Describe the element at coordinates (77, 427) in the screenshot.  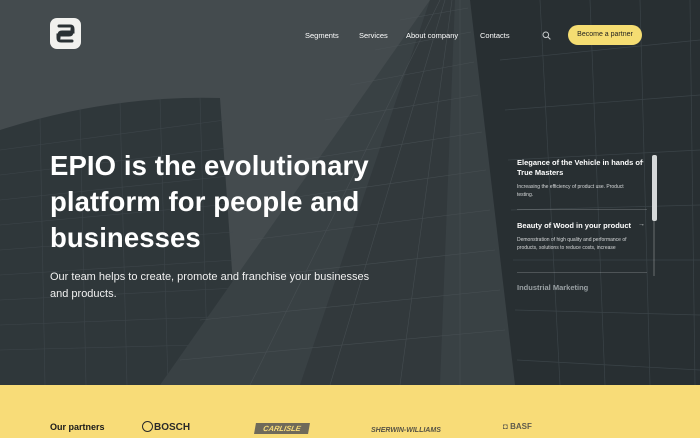
I see `partners-title: Our partners` at that location.